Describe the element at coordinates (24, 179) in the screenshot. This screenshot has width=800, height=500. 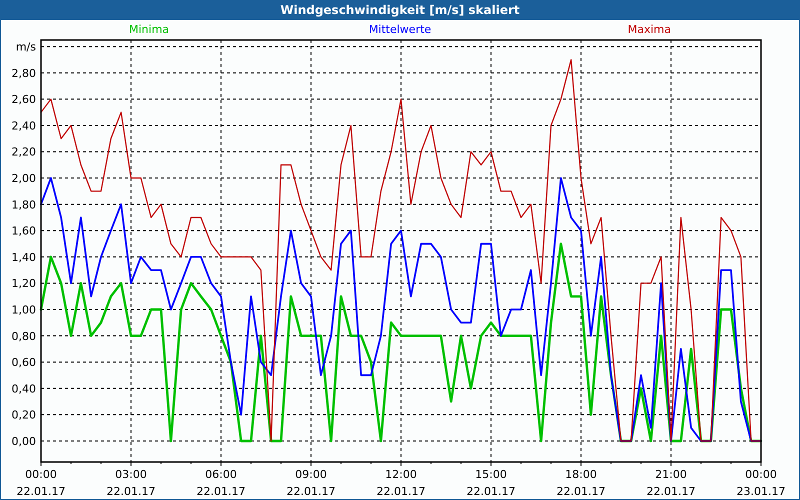
I see `y-tick-label: 2,00` at that location.